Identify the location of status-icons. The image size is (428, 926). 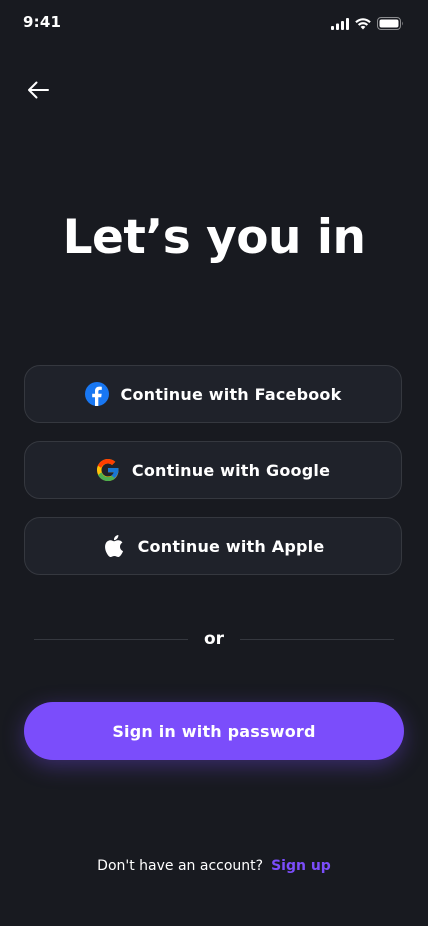
(367, 24).